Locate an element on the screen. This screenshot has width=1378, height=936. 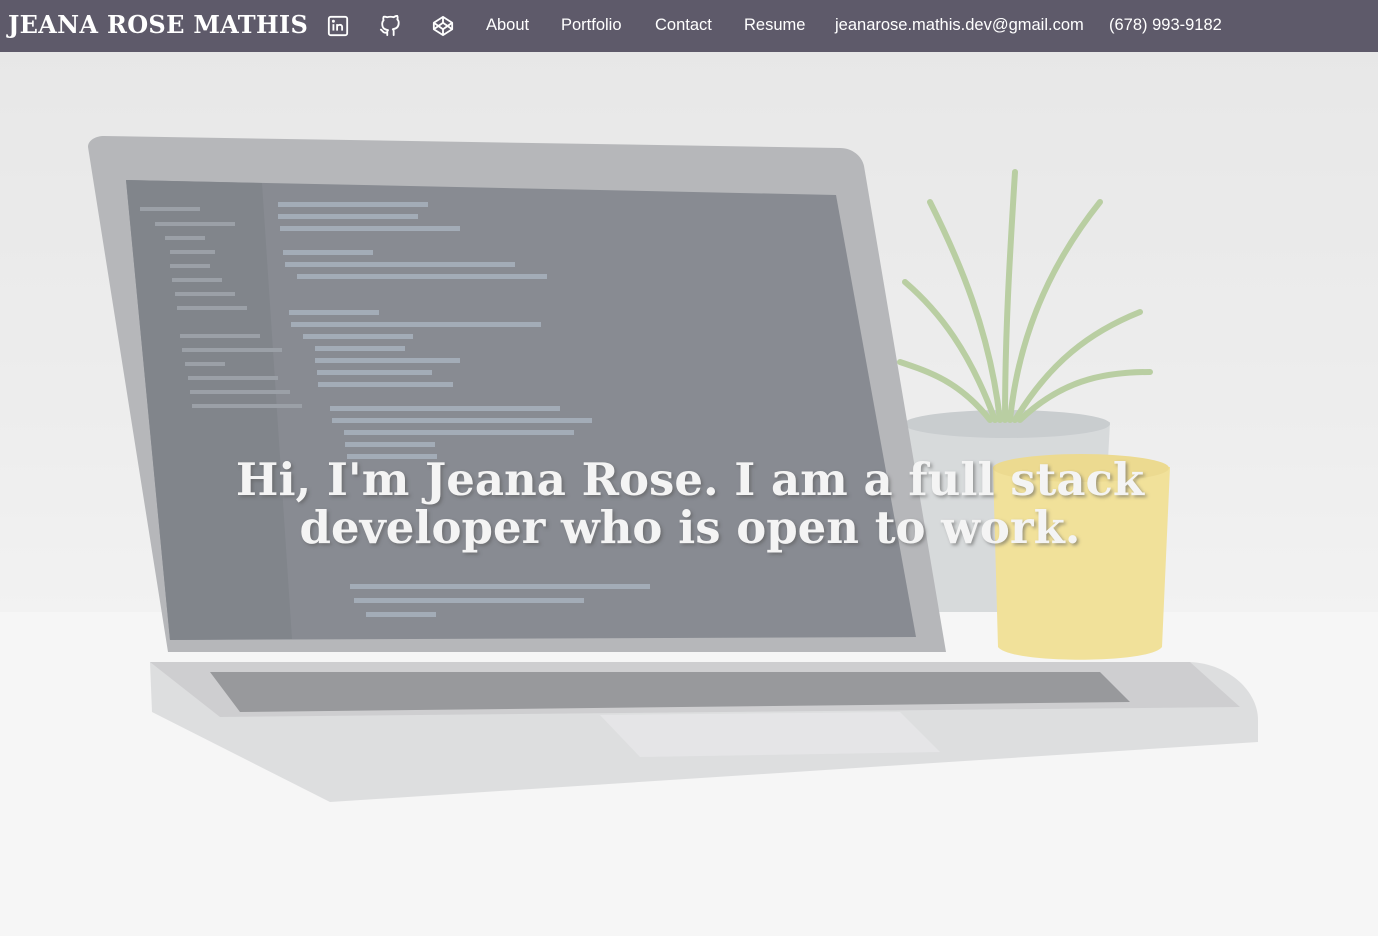
linkedin-icon is located at coordinates (338, 26).